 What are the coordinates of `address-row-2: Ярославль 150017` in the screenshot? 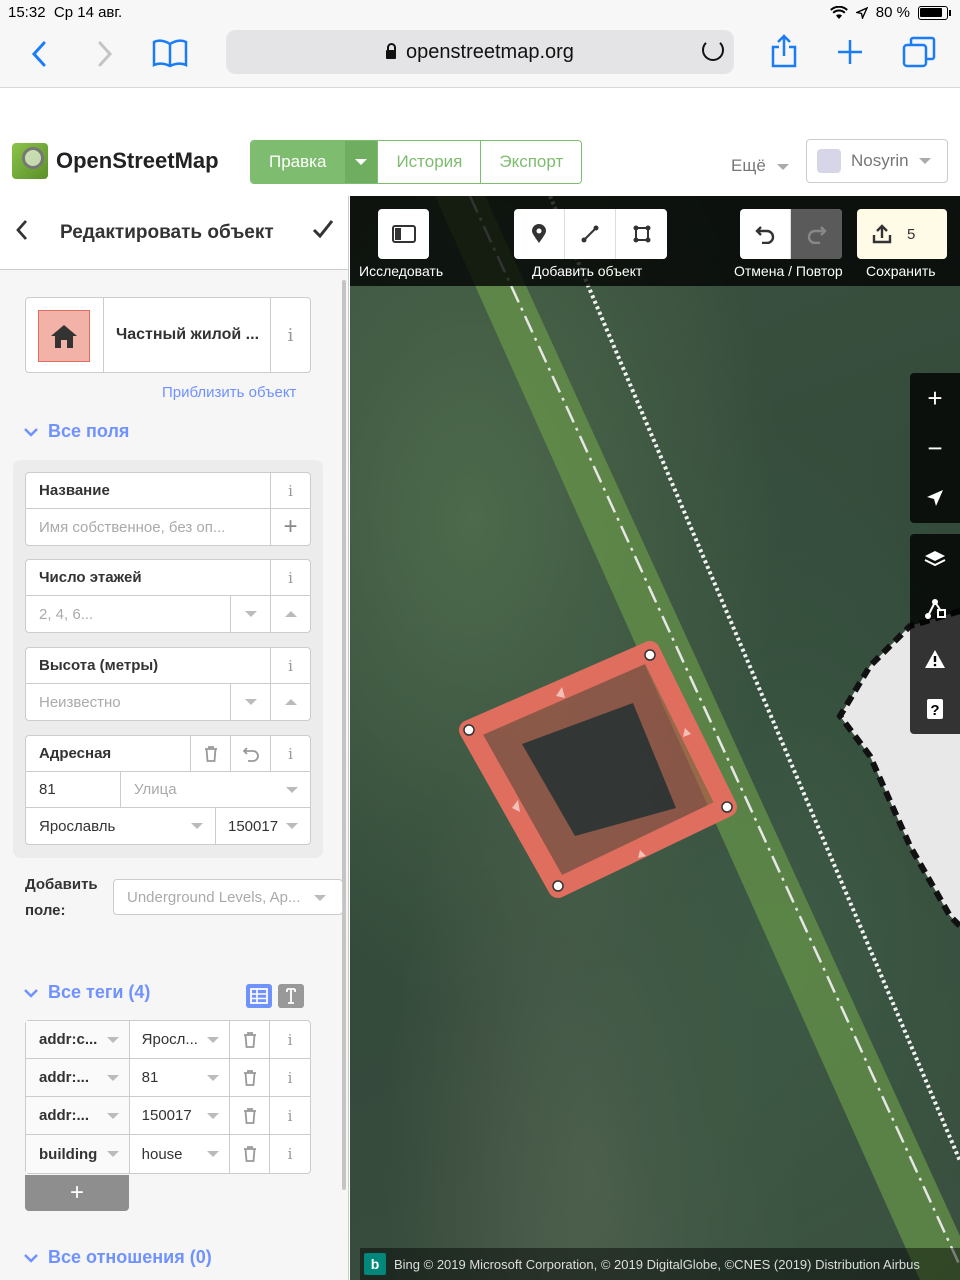 It's located at (168, 826).